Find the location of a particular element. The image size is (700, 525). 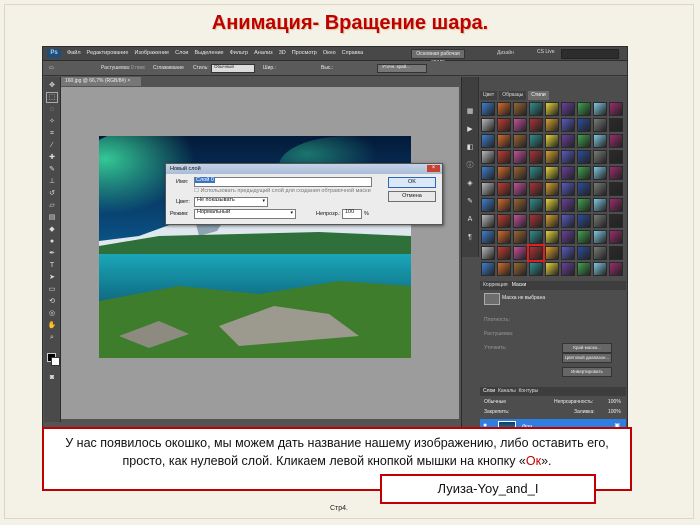

tab-adjustments: Коррекция is located at coordinates (495, 285).